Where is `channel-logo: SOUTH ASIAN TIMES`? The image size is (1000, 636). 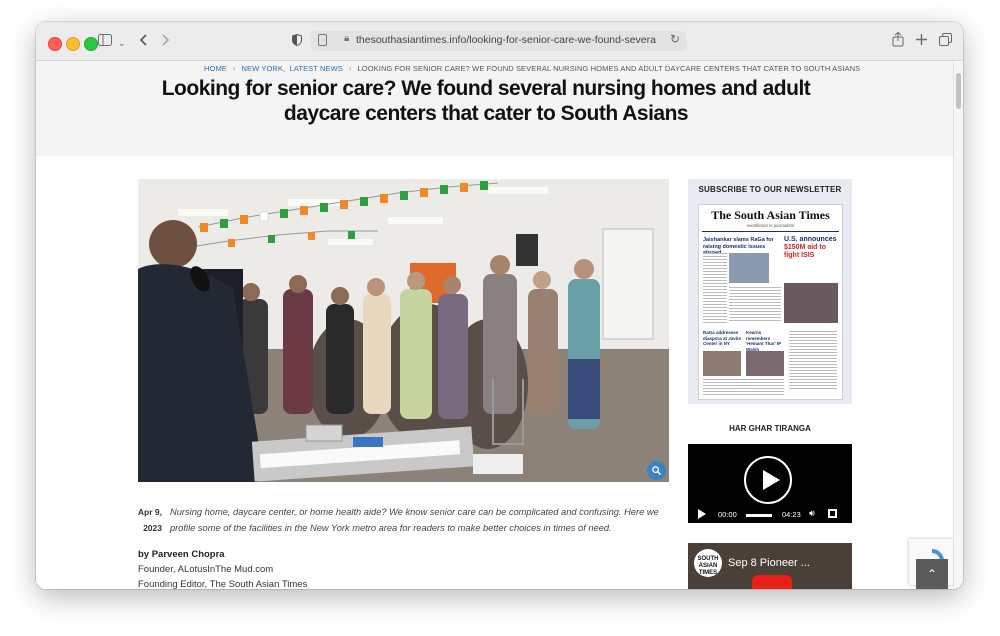 channel-logo: SOUTH ASIAN TIMES is located at coordinates (708, 563).